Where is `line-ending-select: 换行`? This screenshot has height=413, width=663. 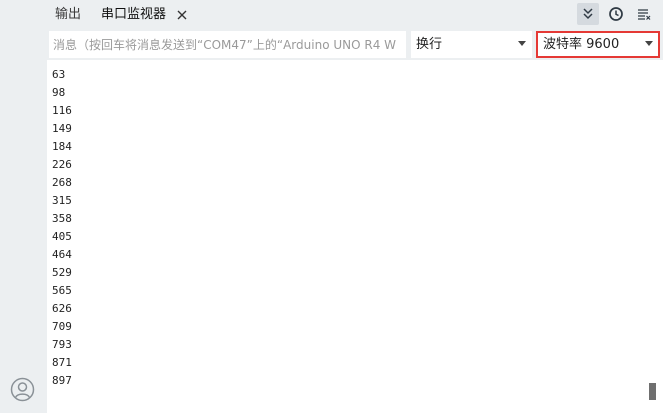 line-ending-select: 换行 is located at coordinates (471, 44).